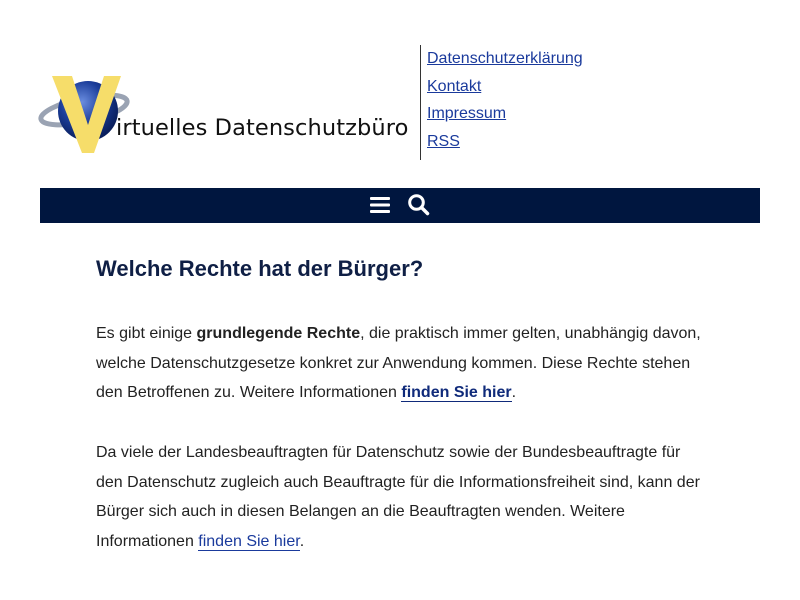 The image size is (800, 600). I want to click on bold-text: grundlegende Rechte, so click(278, 333).